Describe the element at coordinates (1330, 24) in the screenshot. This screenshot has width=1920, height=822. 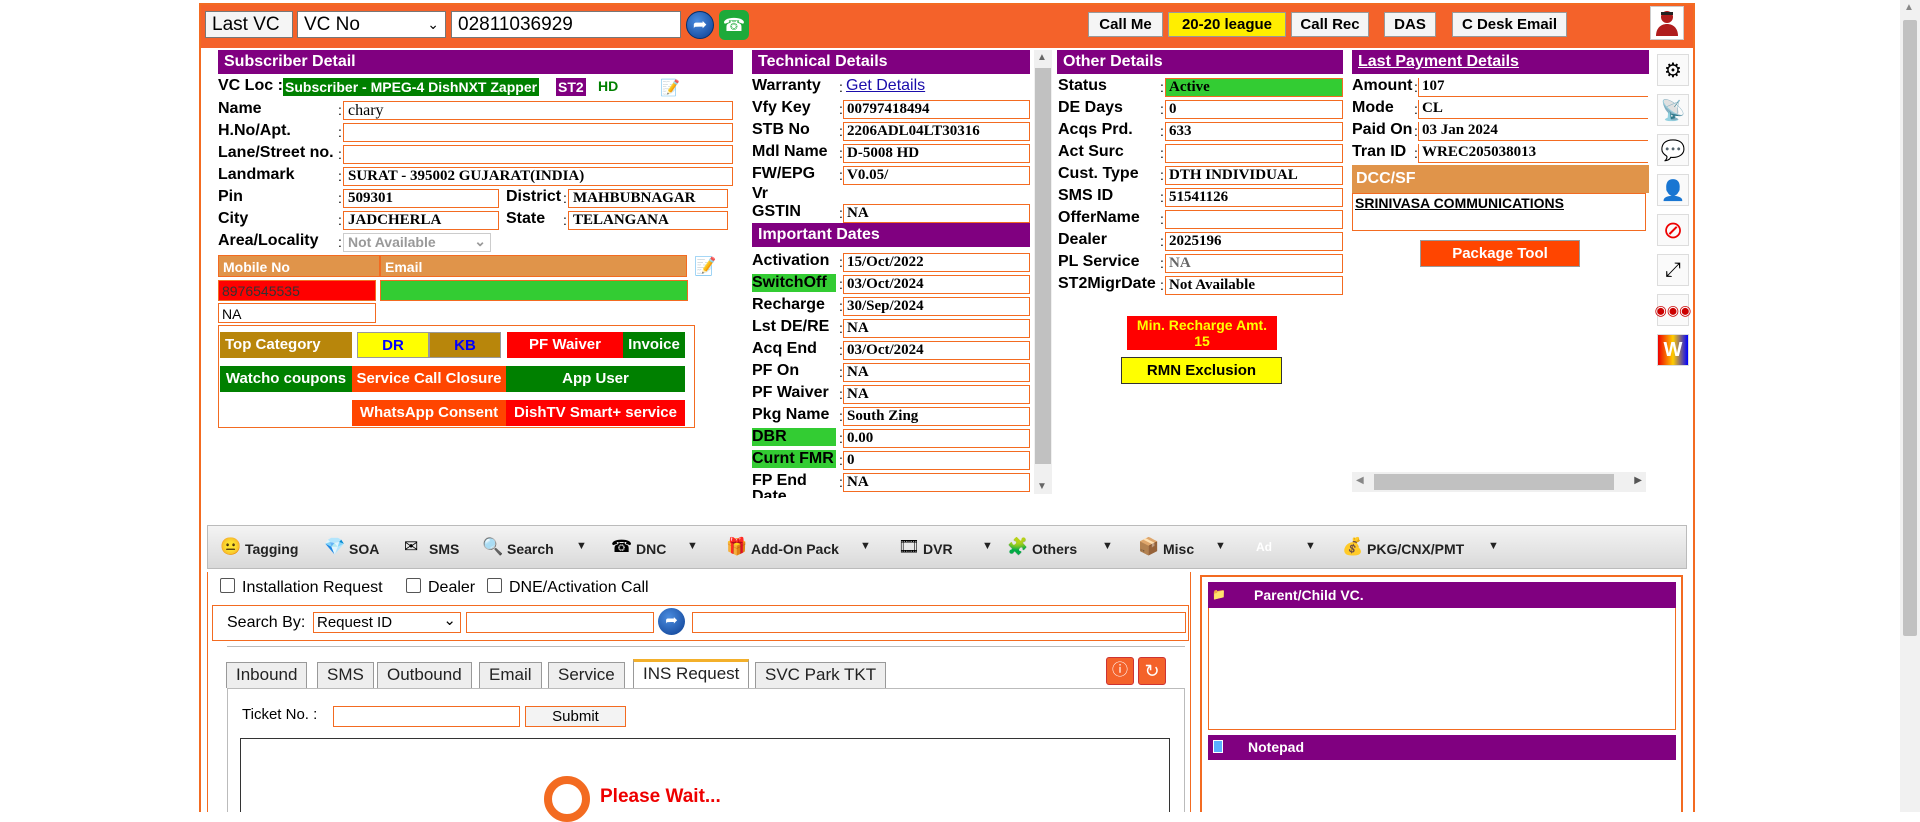
I see `call-rec-button: Call Rec` at that location.